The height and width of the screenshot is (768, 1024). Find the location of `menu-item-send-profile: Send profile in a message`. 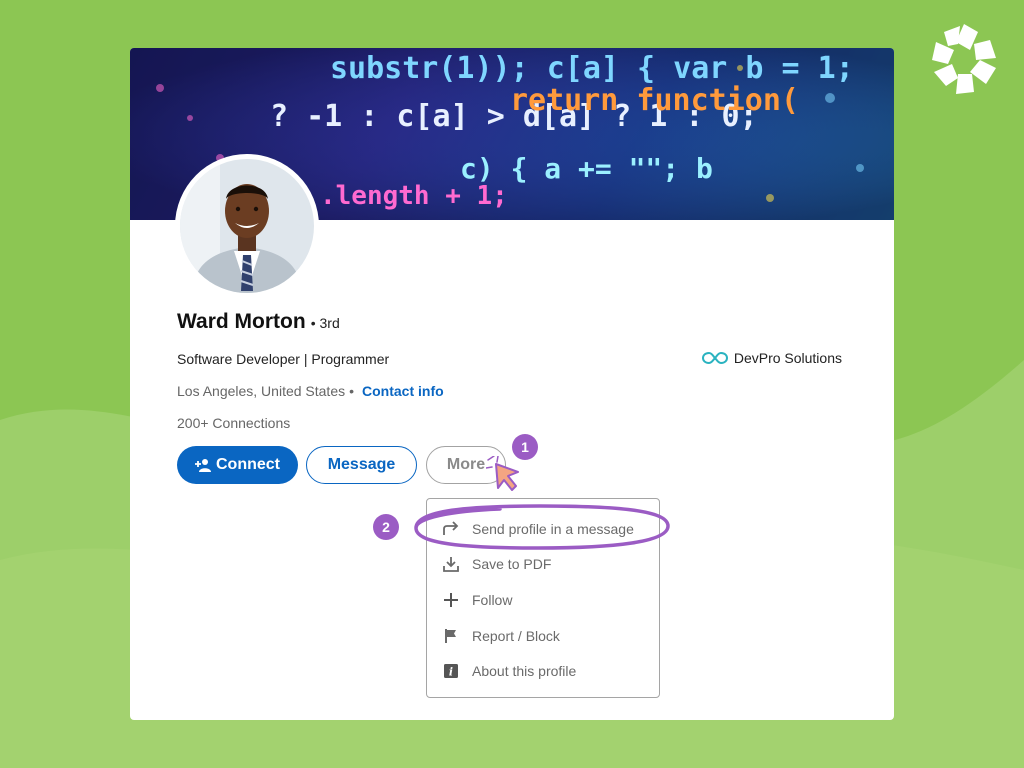

menu-item-send-profile: Send profile in a message is located at coordinates (543, 529).